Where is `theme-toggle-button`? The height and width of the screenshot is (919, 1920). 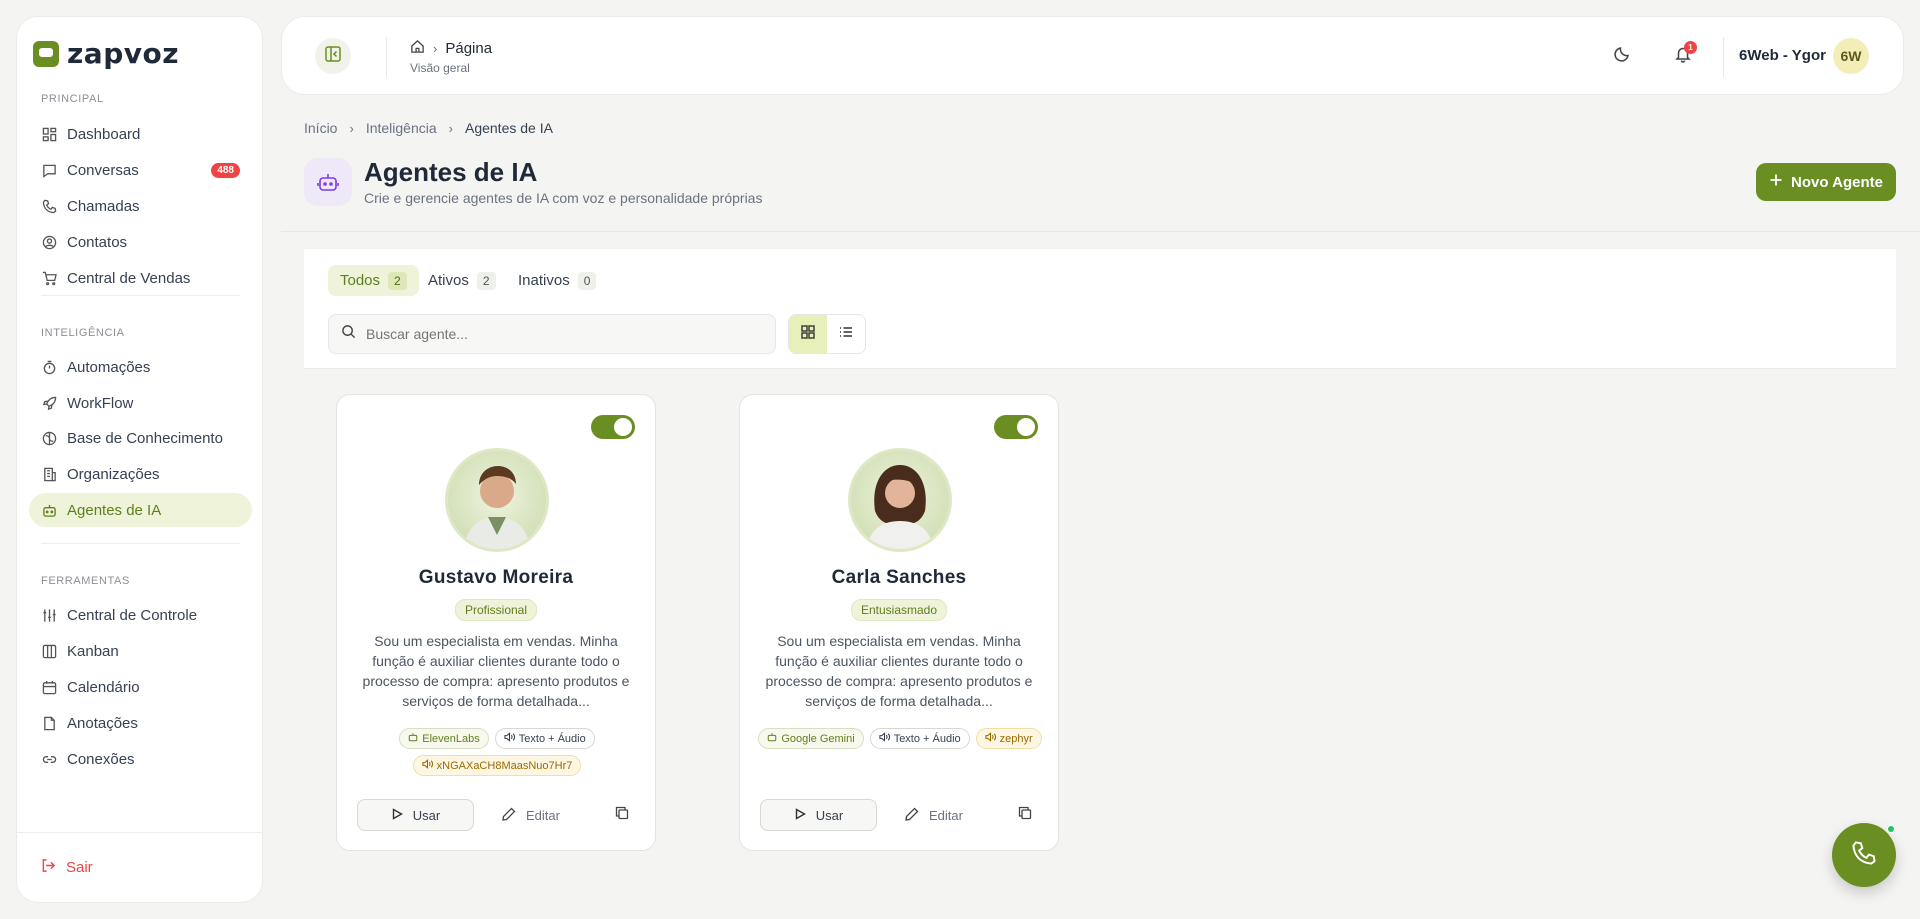 theme-toggle-button is located at coordinates (1622, 56).